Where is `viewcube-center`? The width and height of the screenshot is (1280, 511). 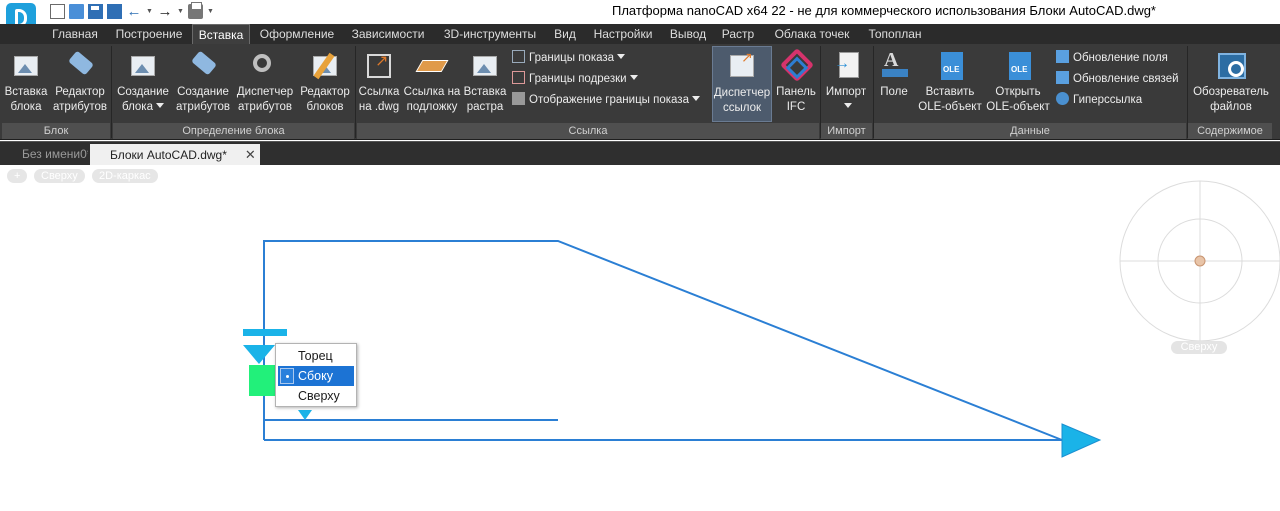 viewcube-center is located at coordinates (1200, 261).